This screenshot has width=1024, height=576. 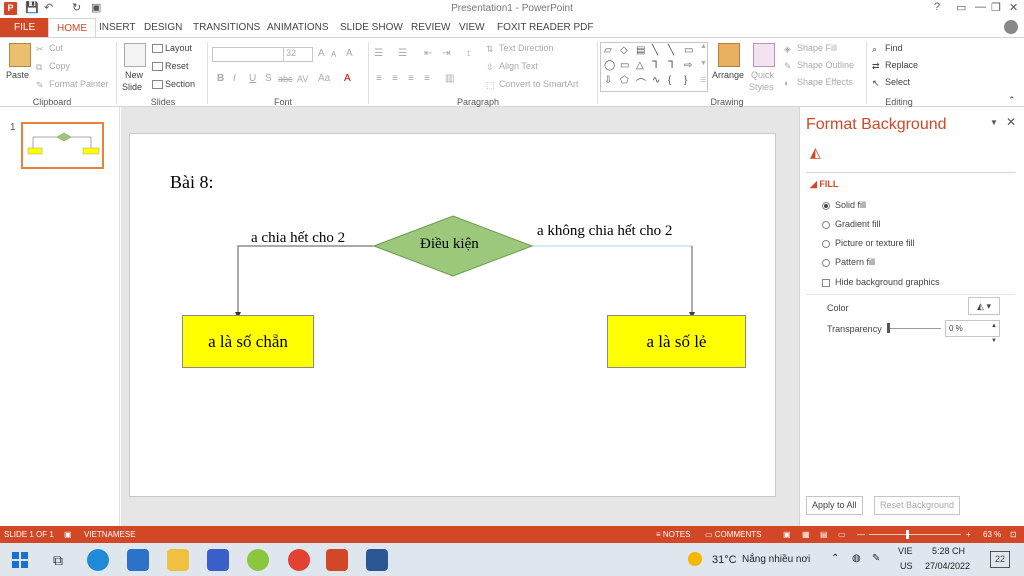 What do you see at coordinates (298, 238) in the screenshot?
I see `left-branch-label: a chia hết cho 2` at bounding box center [298, 238].